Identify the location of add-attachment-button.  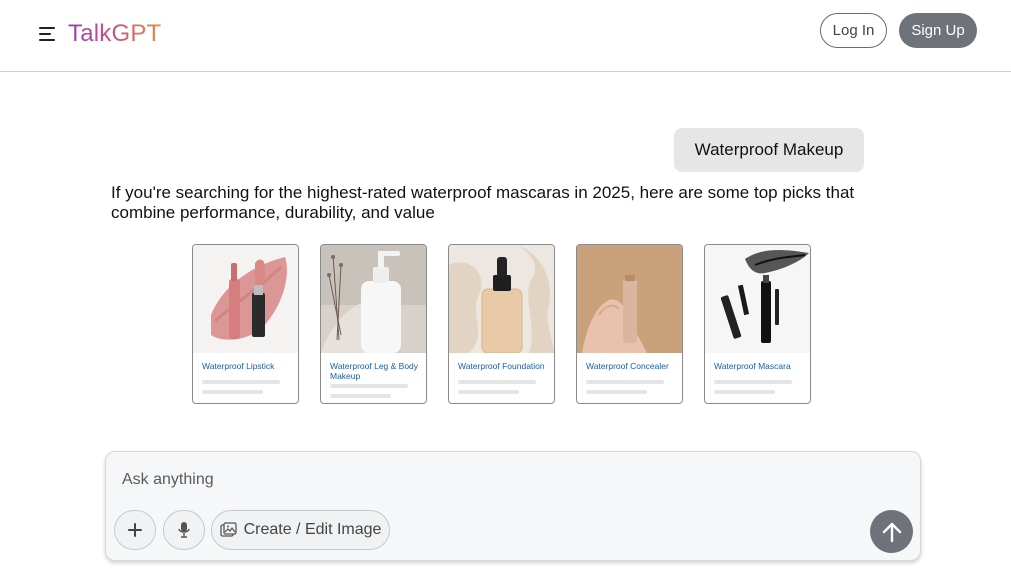
(135, 530).